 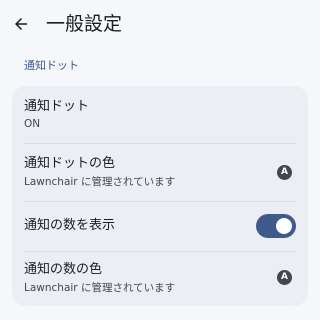 I want to click on back-button, so click(x=21, y=24).